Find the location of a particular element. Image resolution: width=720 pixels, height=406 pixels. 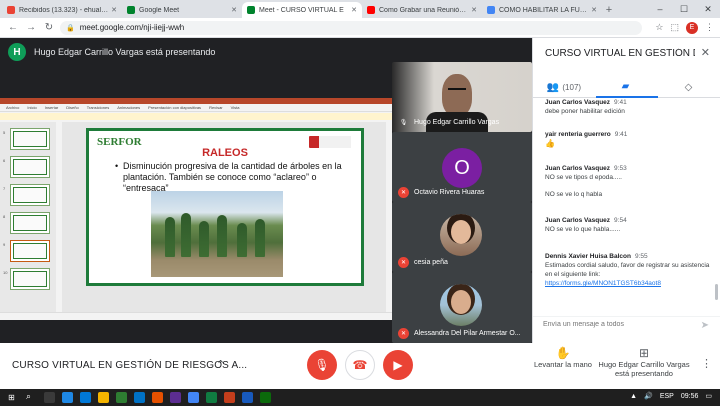

tab-activities: ◇ is located at coordinates (689, 87).